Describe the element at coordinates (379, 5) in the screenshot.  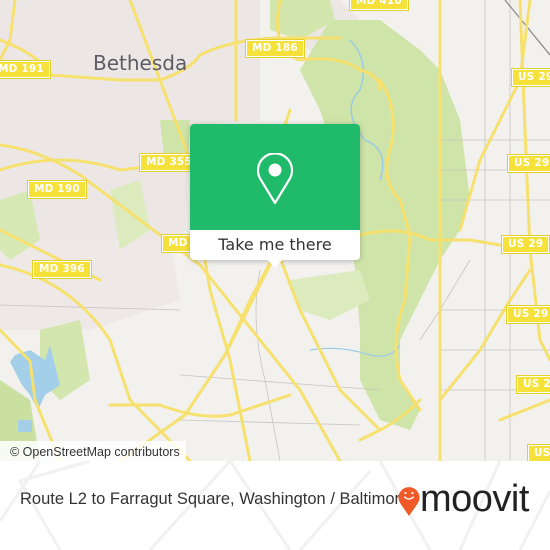
I see `road-shield-md-410: MD 410` at that location.